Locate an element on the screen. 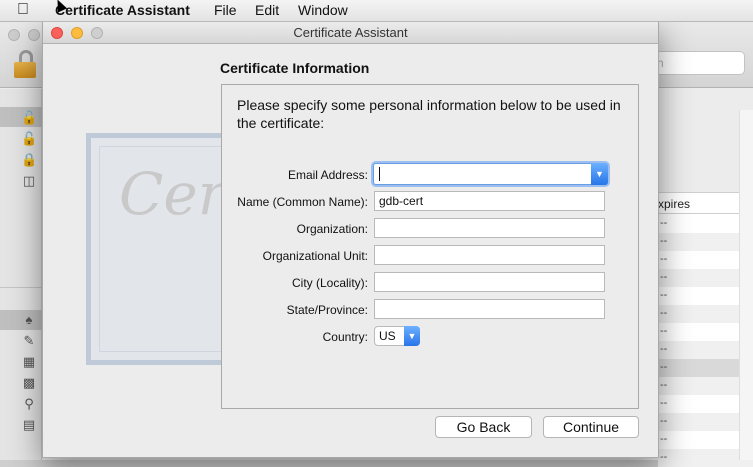 The width and height of the screenshot is (753, 467). org-unit-label: Organizational Unit: is located at coordinates (315, 256).